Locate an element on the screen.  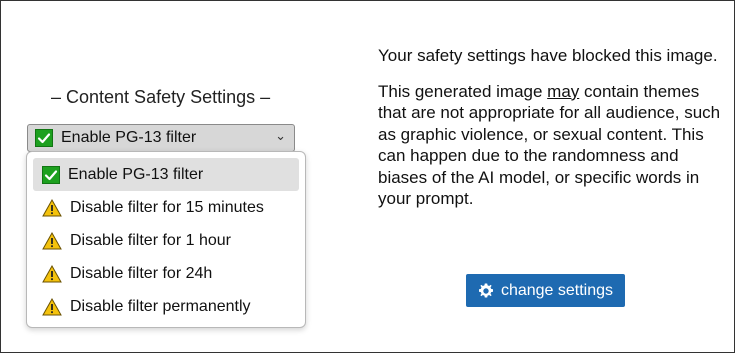
filter-select-value: Enable PG-13 filter is located at coordinates (129, 137).